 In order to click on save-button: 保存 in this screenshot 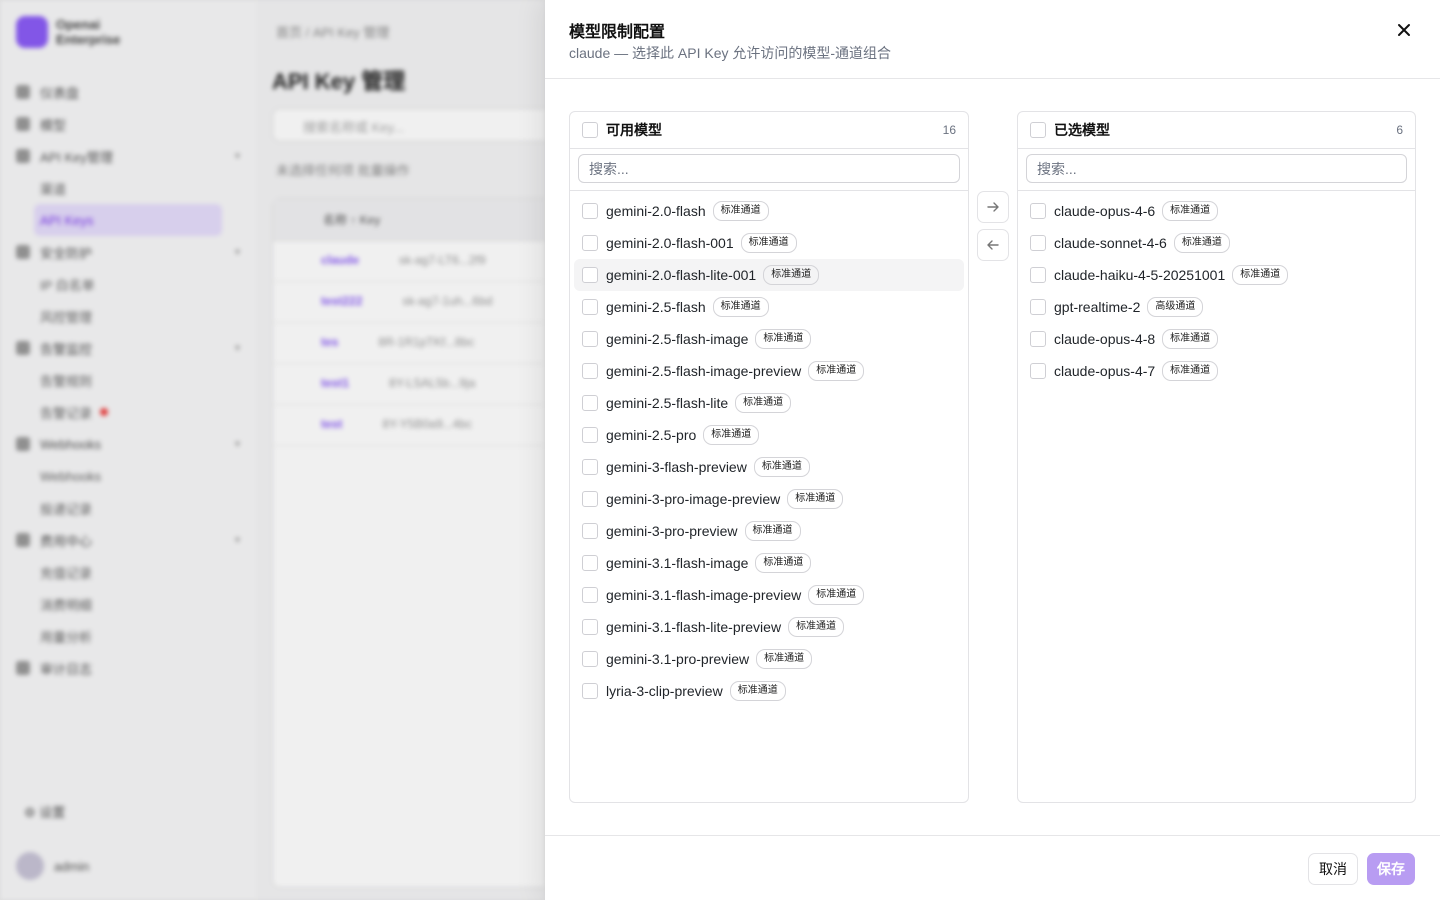, I will do `click(1391, 869)`.